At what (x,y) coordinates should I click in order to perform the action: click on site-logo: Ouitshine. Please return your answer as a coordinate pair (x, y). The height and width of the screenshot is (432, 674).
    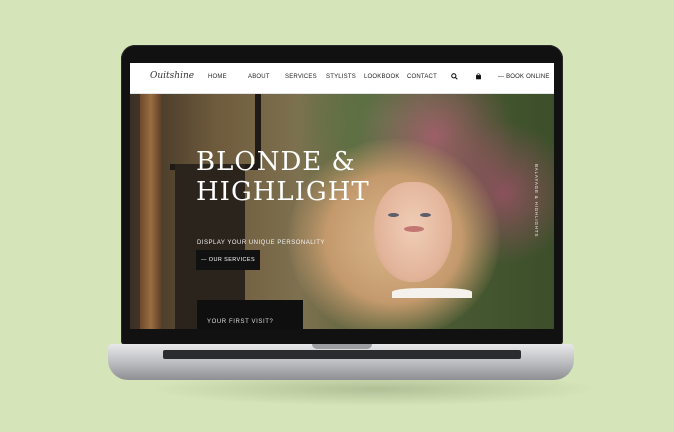
    Looking at the image, I should click on (172, 76).